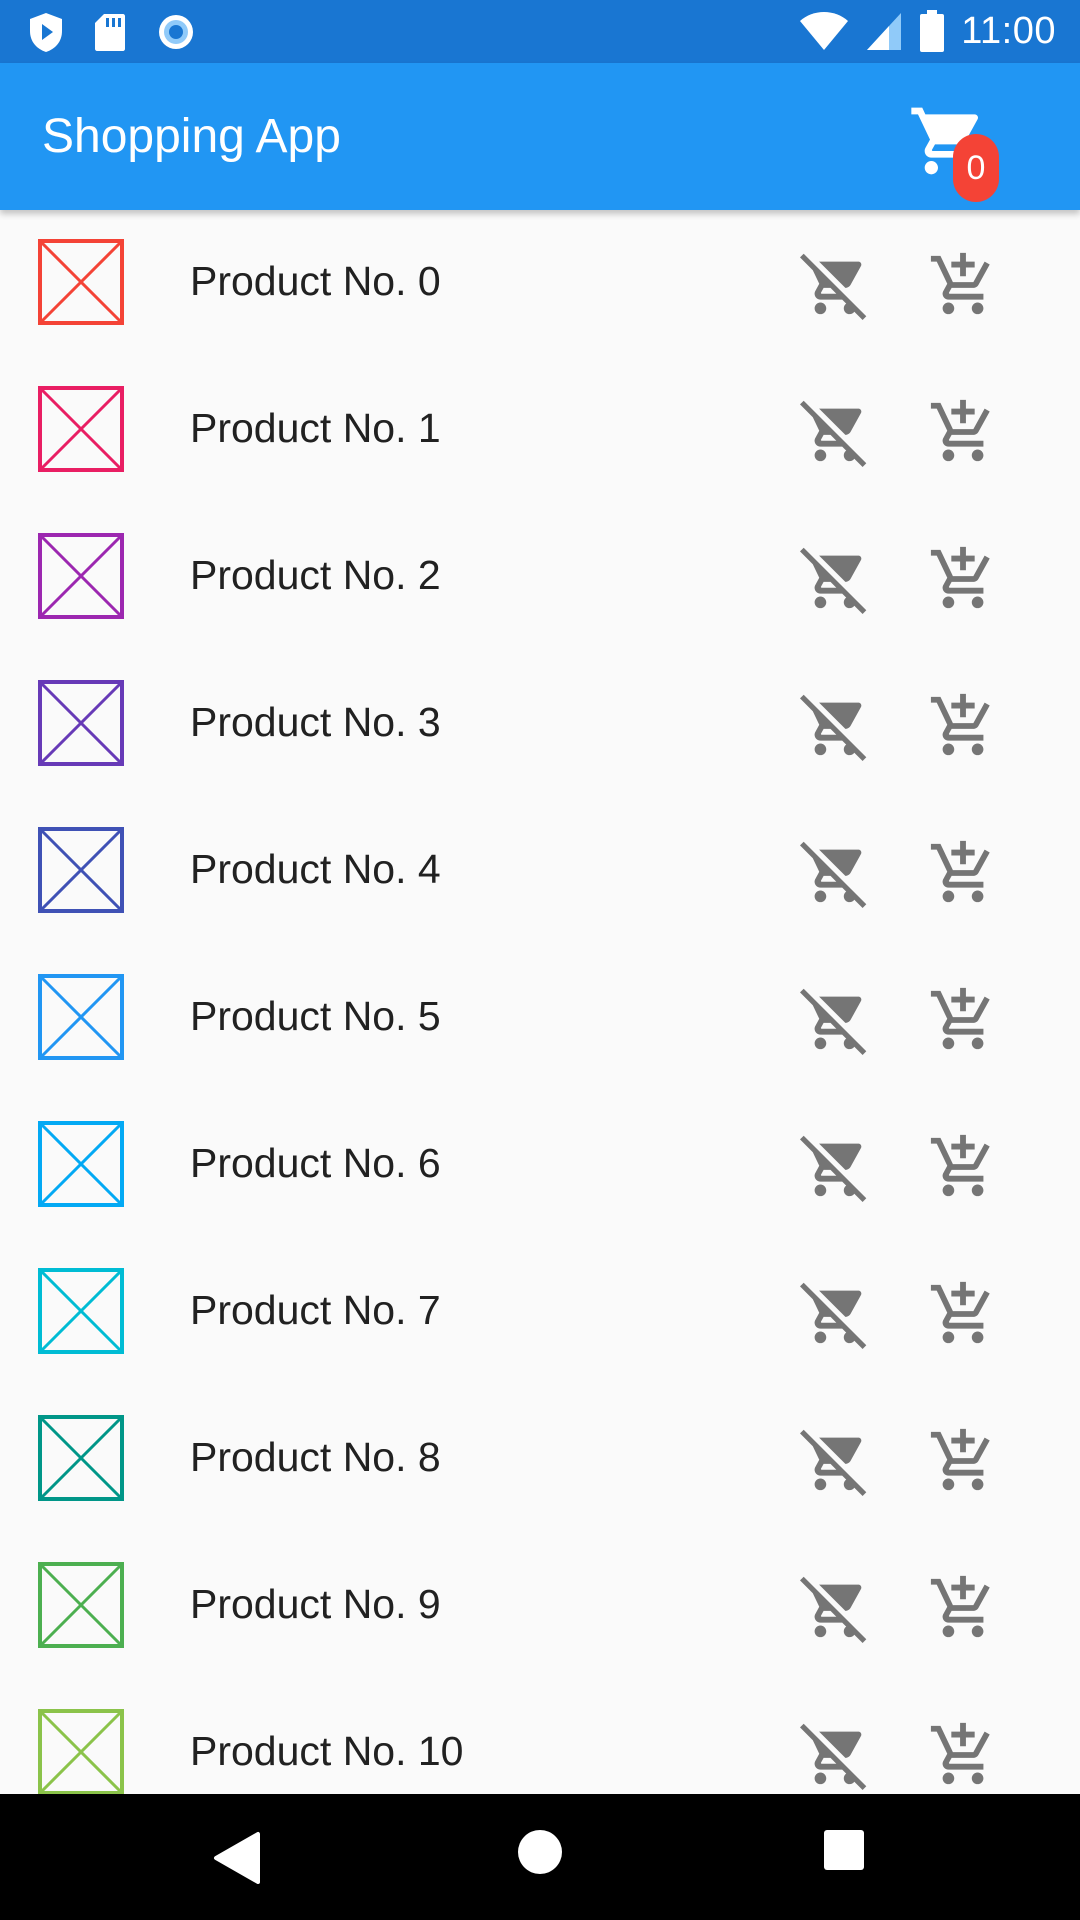 The image size is (1080, 1920). Describe the element at coordinates (176, 32) in the screenshot. I see `record-icon` at that location.